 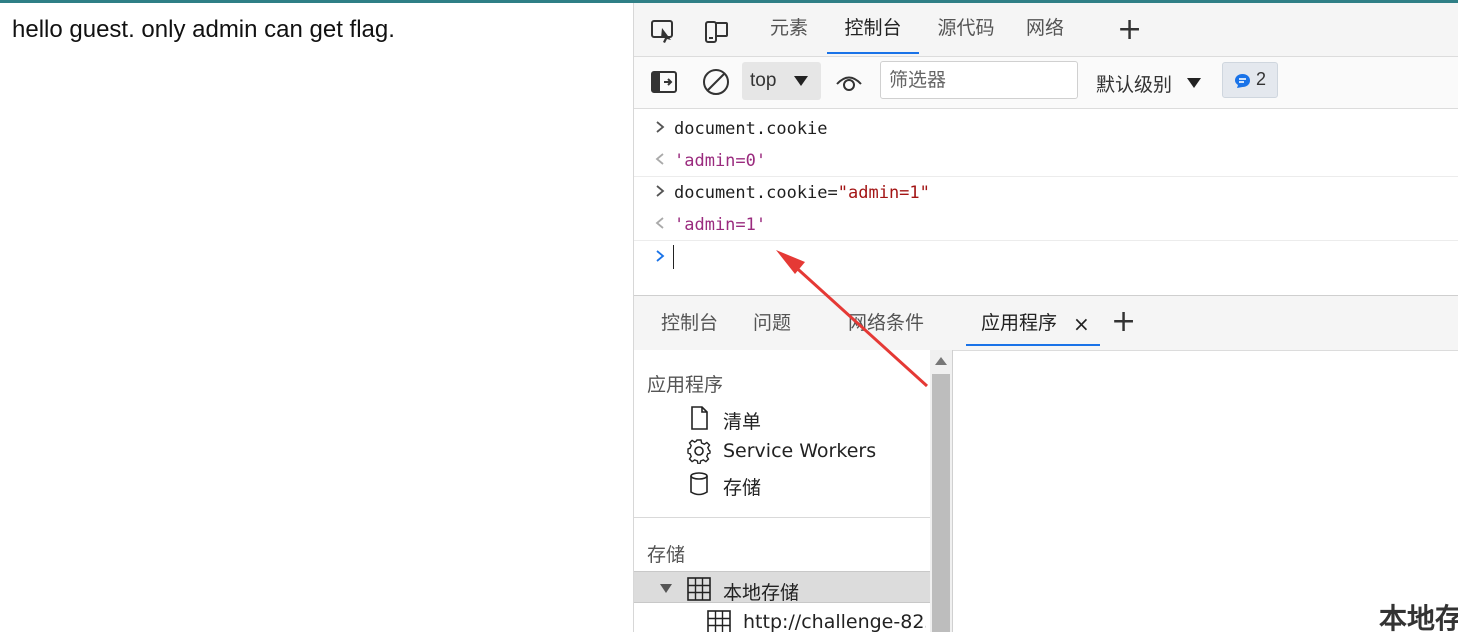 What do you see at coordinates (1242, 81) in the screenshot?
I see `message-bubble-icon` at bounding box center [1242, 81].